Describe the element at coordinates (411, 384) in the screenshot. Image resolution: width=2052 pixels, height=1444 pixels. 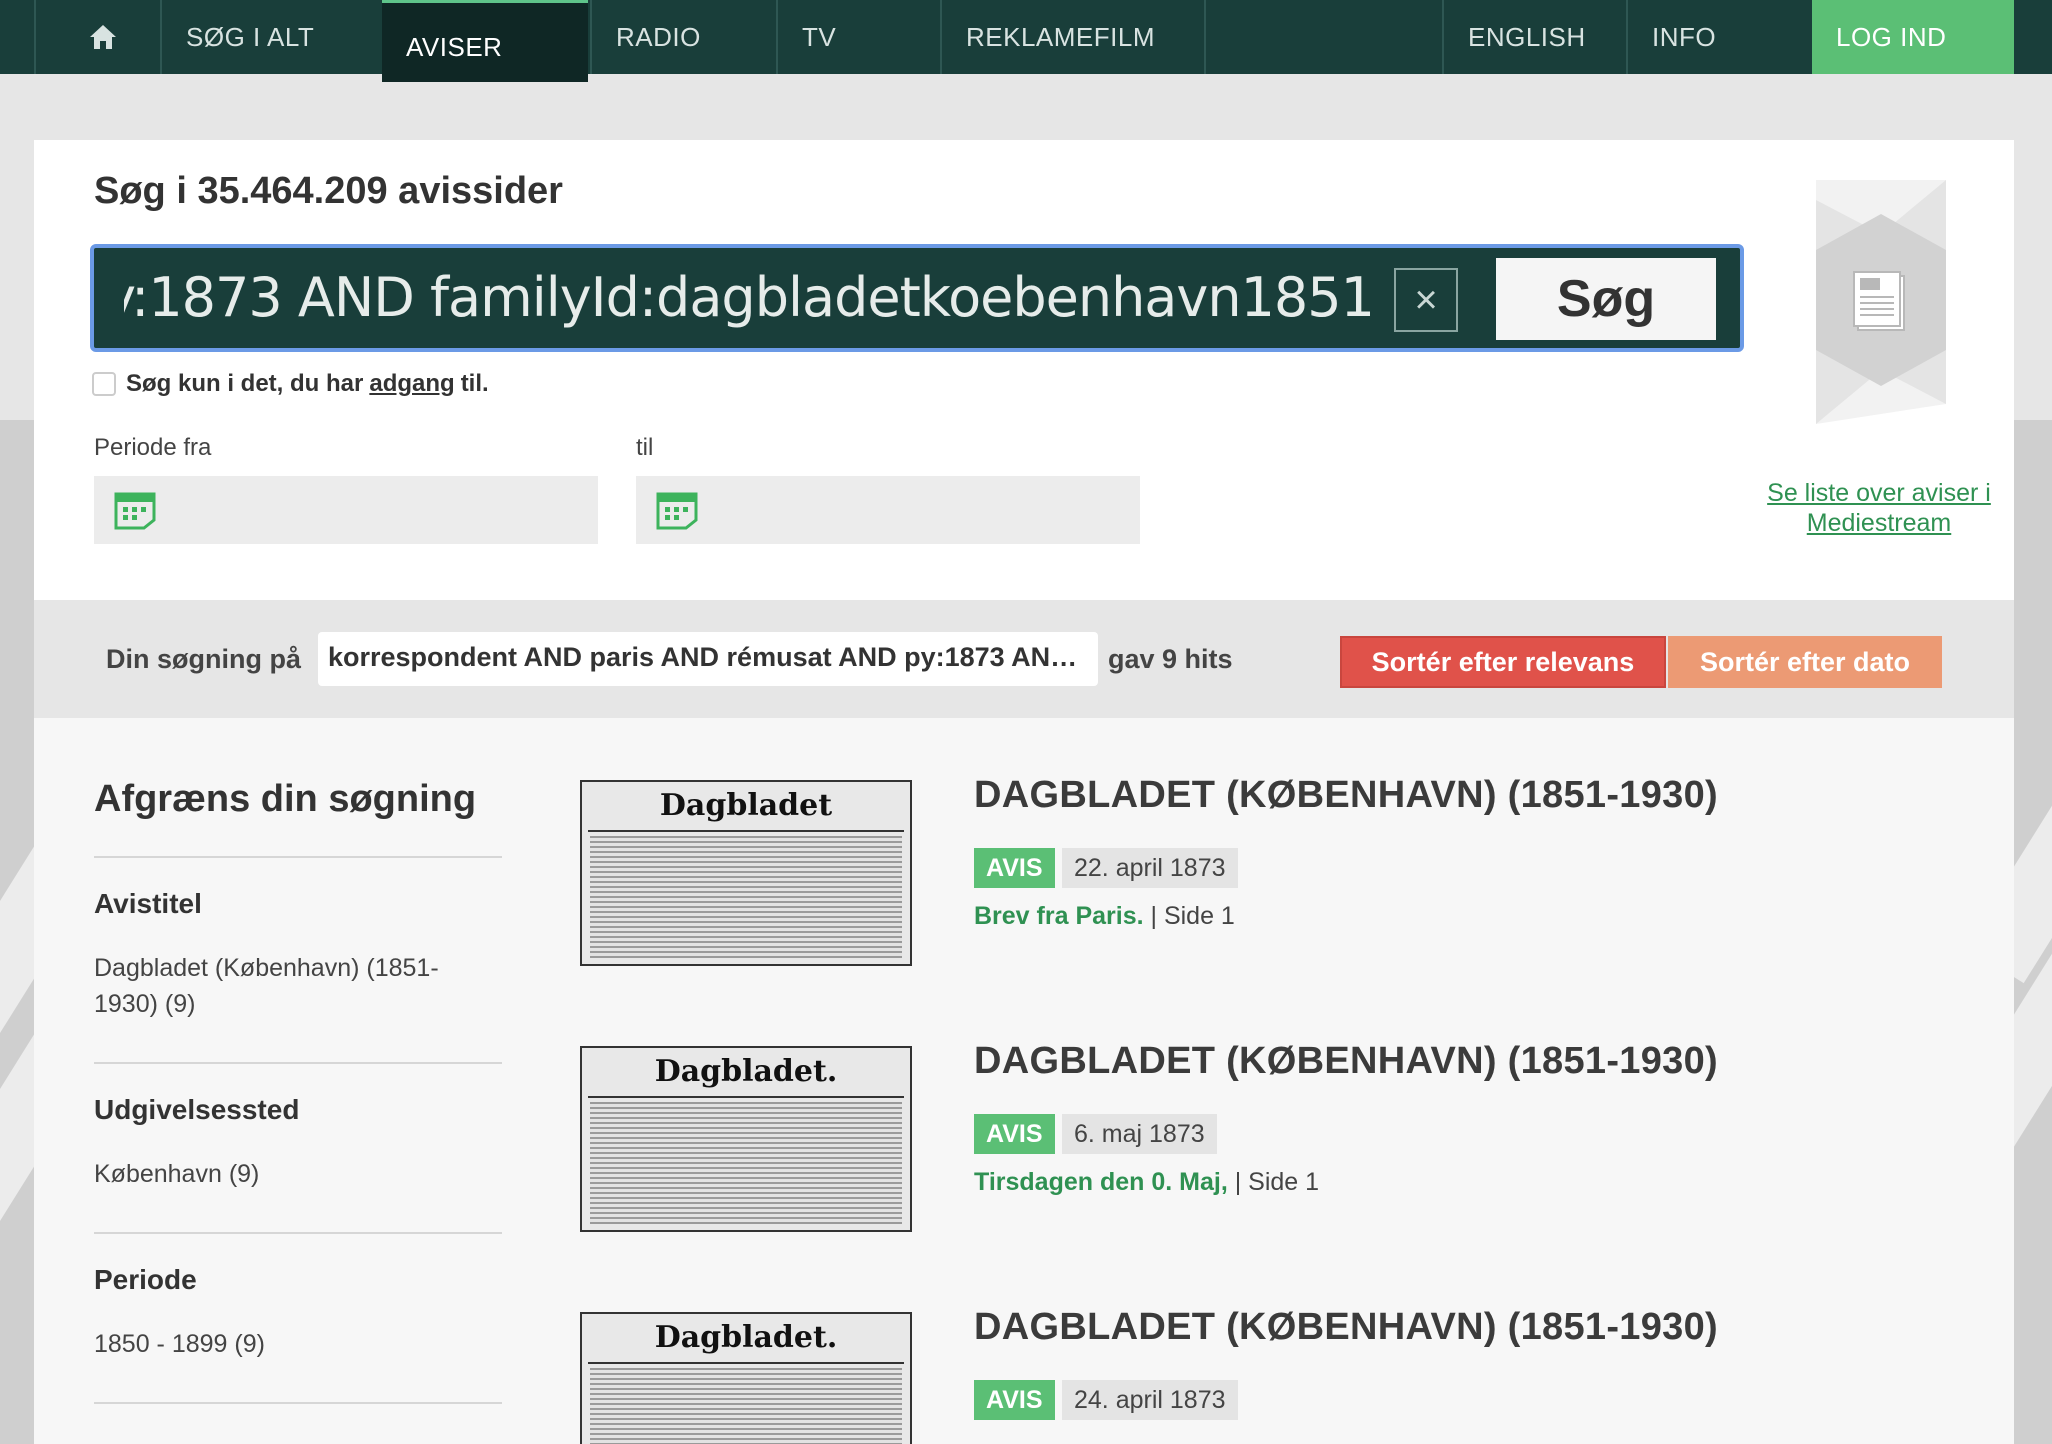
I see `access-link: adgang` at that location.